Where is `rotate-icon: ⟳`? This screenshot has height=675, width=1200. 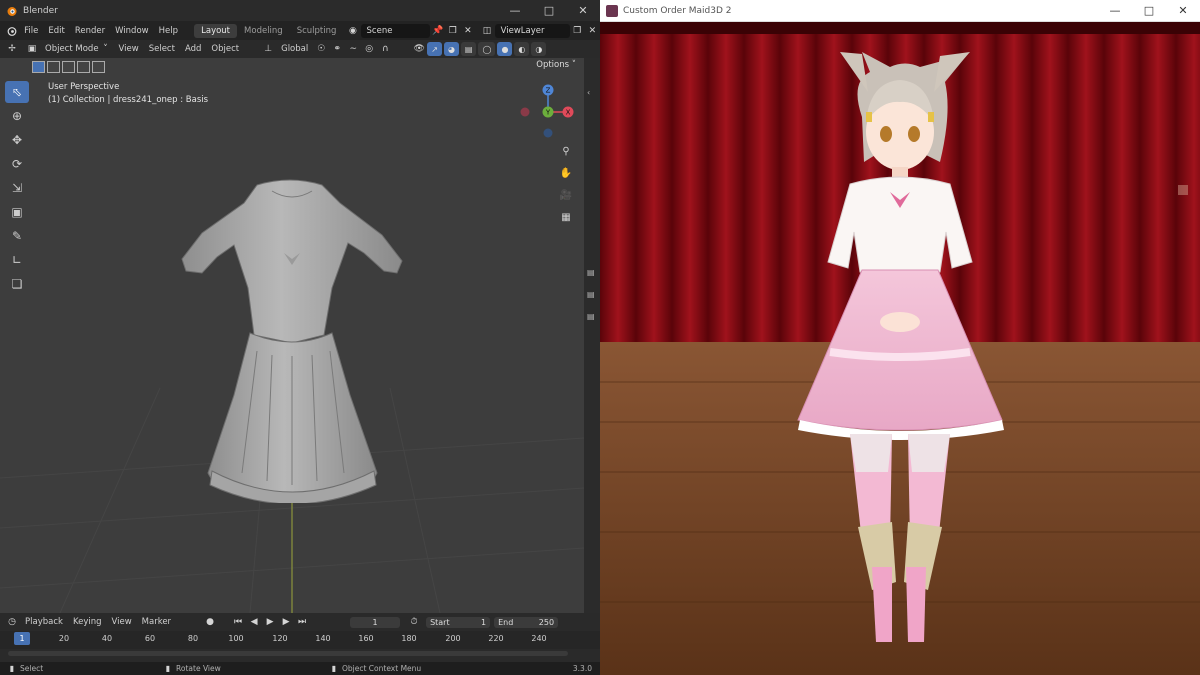 rotate-icon: ⟳ is located at coordinates (17, 164).